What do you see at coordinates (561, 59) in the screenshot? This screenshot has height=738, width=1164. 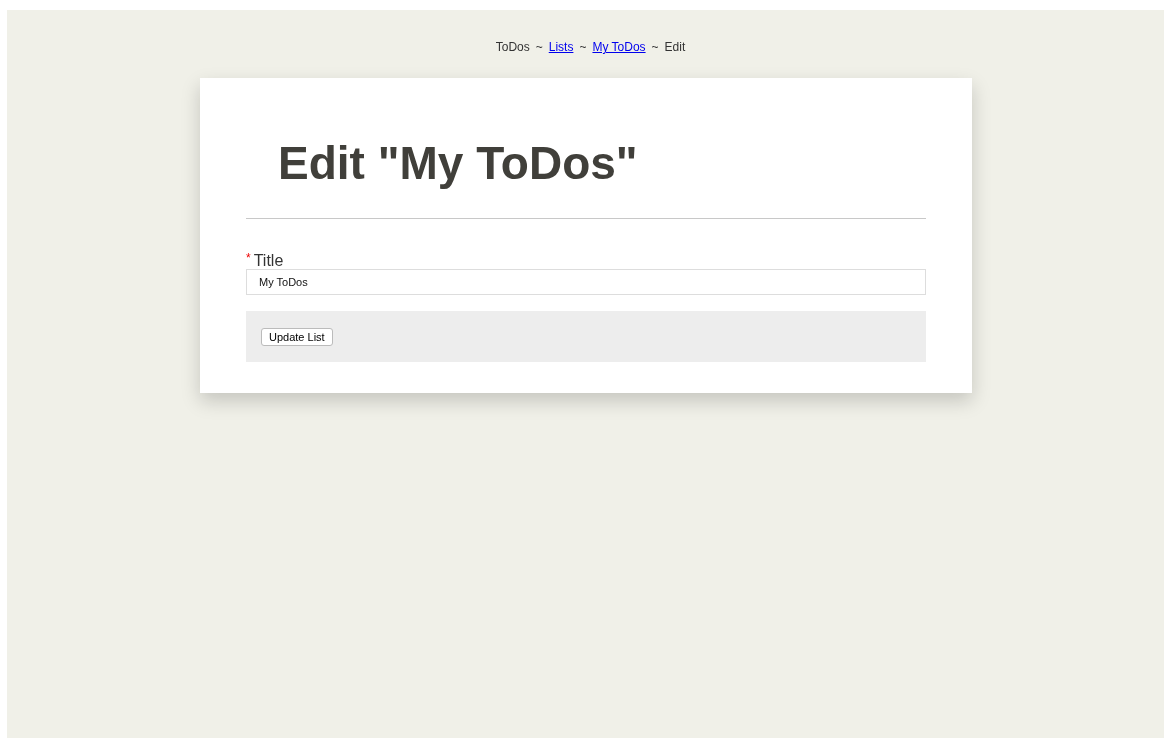 I see `breadcrumb-link: Lists` at bounding box center [561, 59].